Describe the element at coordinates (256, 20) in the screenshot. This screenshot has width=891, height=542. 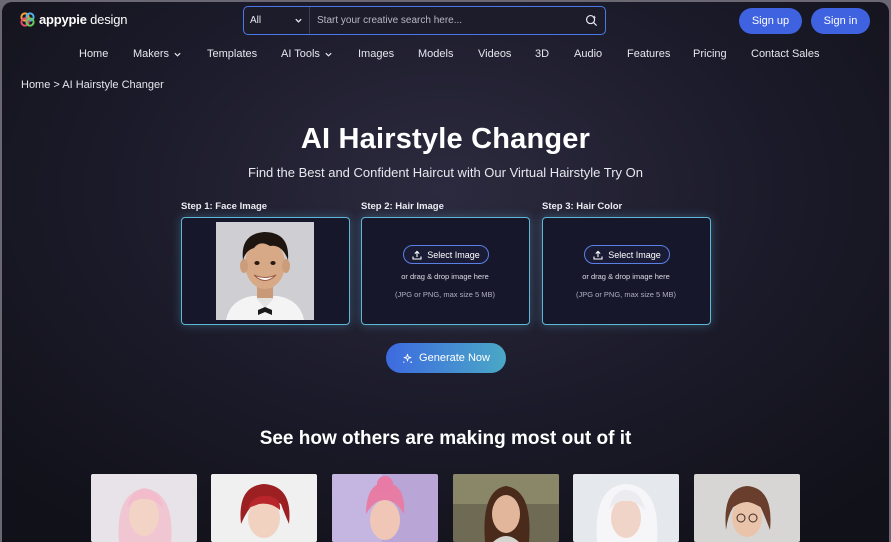
I see `search-category-value: All` at that location.